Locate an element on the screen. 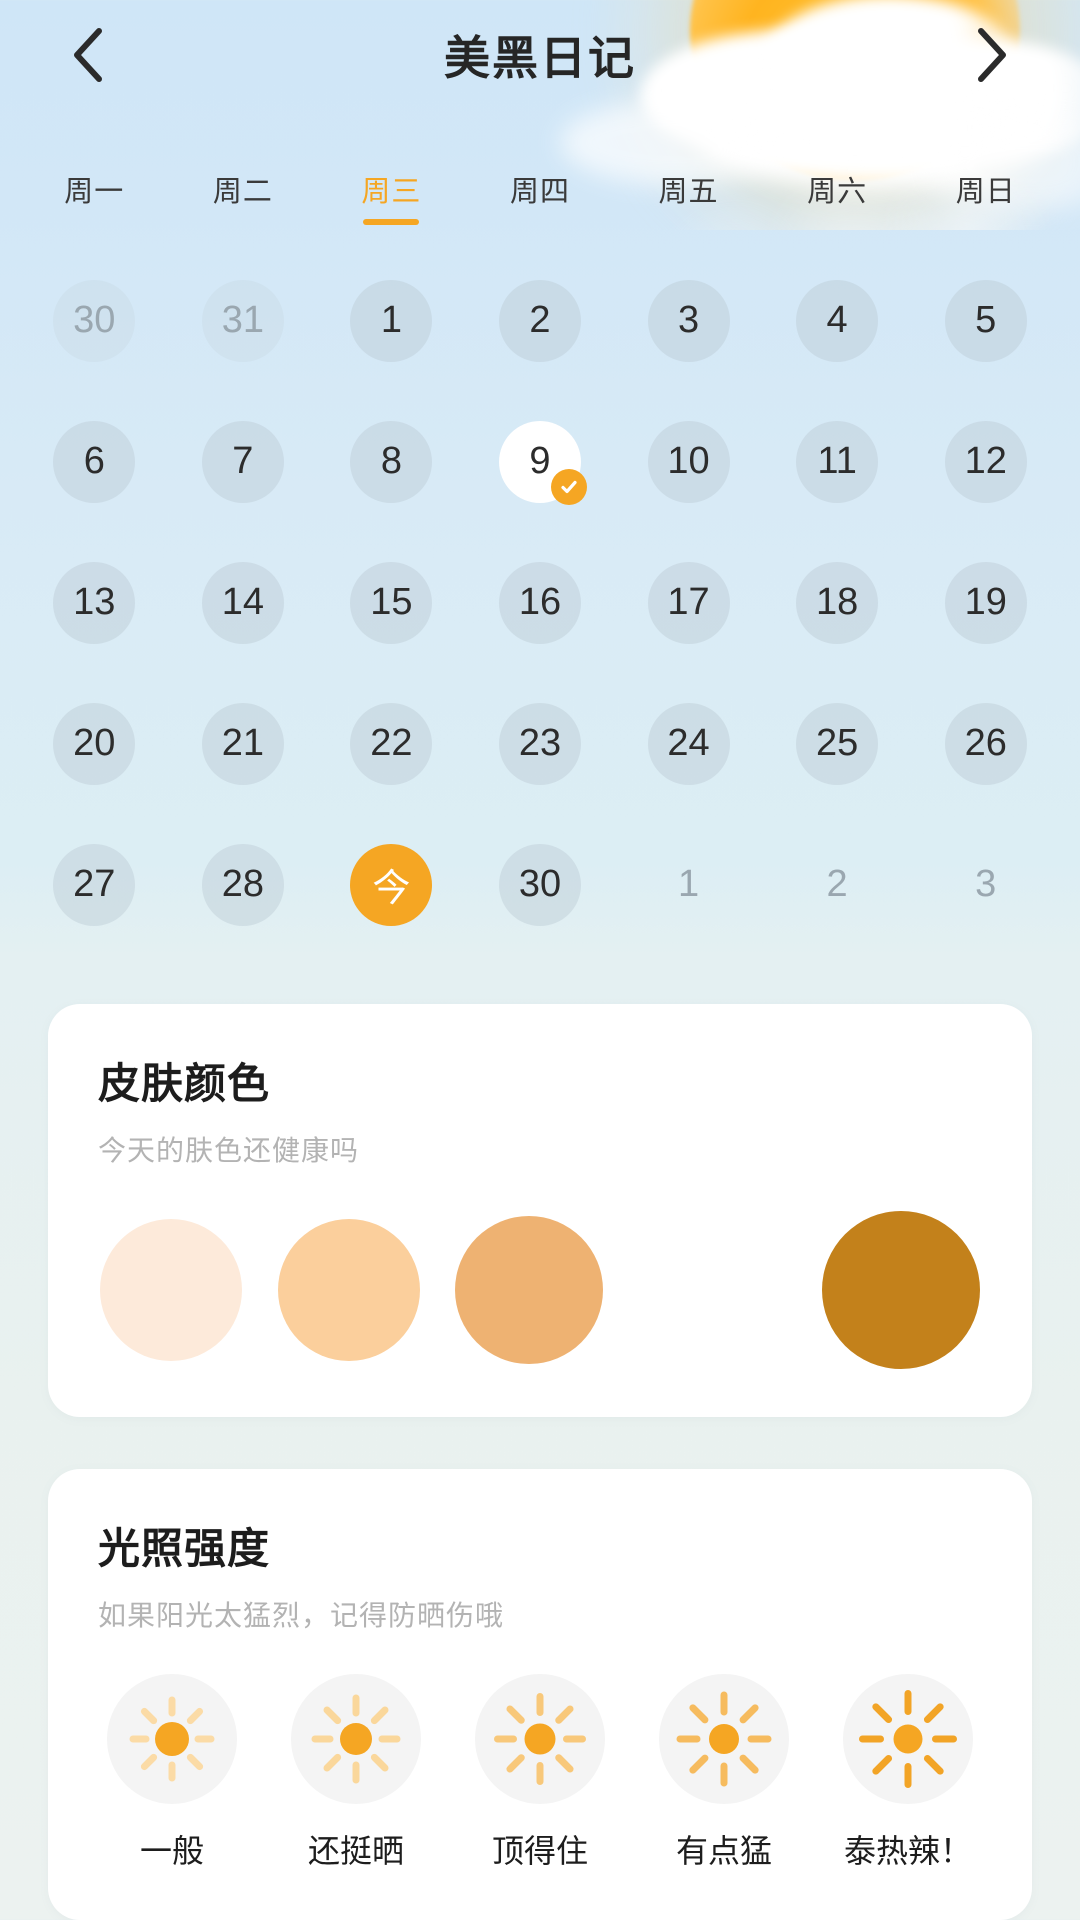 This screenshot has width=1080, height=1920. light-intensity-label: 一般 is located at coordinates (171, 1851).